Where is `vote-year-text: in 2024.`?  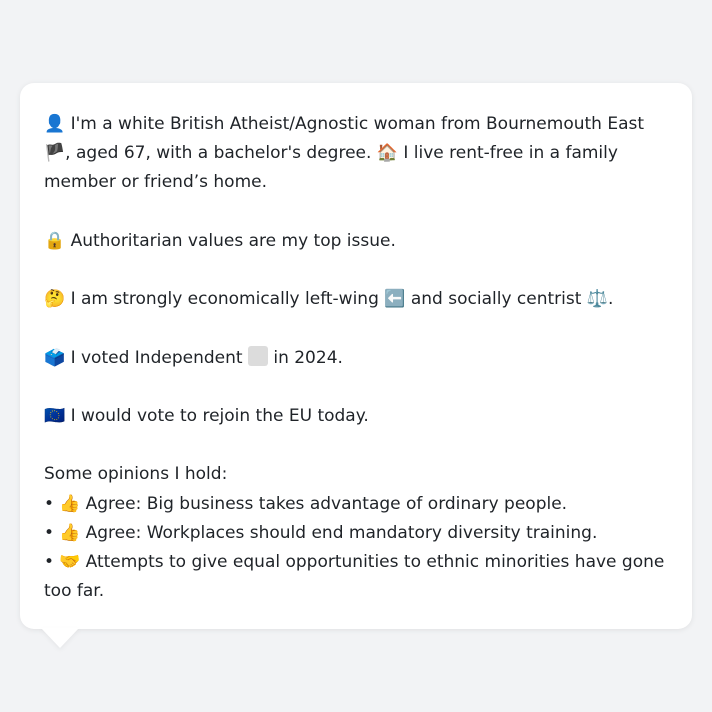
vote-year-text: in 2024. is located at coordinates (308, 357).